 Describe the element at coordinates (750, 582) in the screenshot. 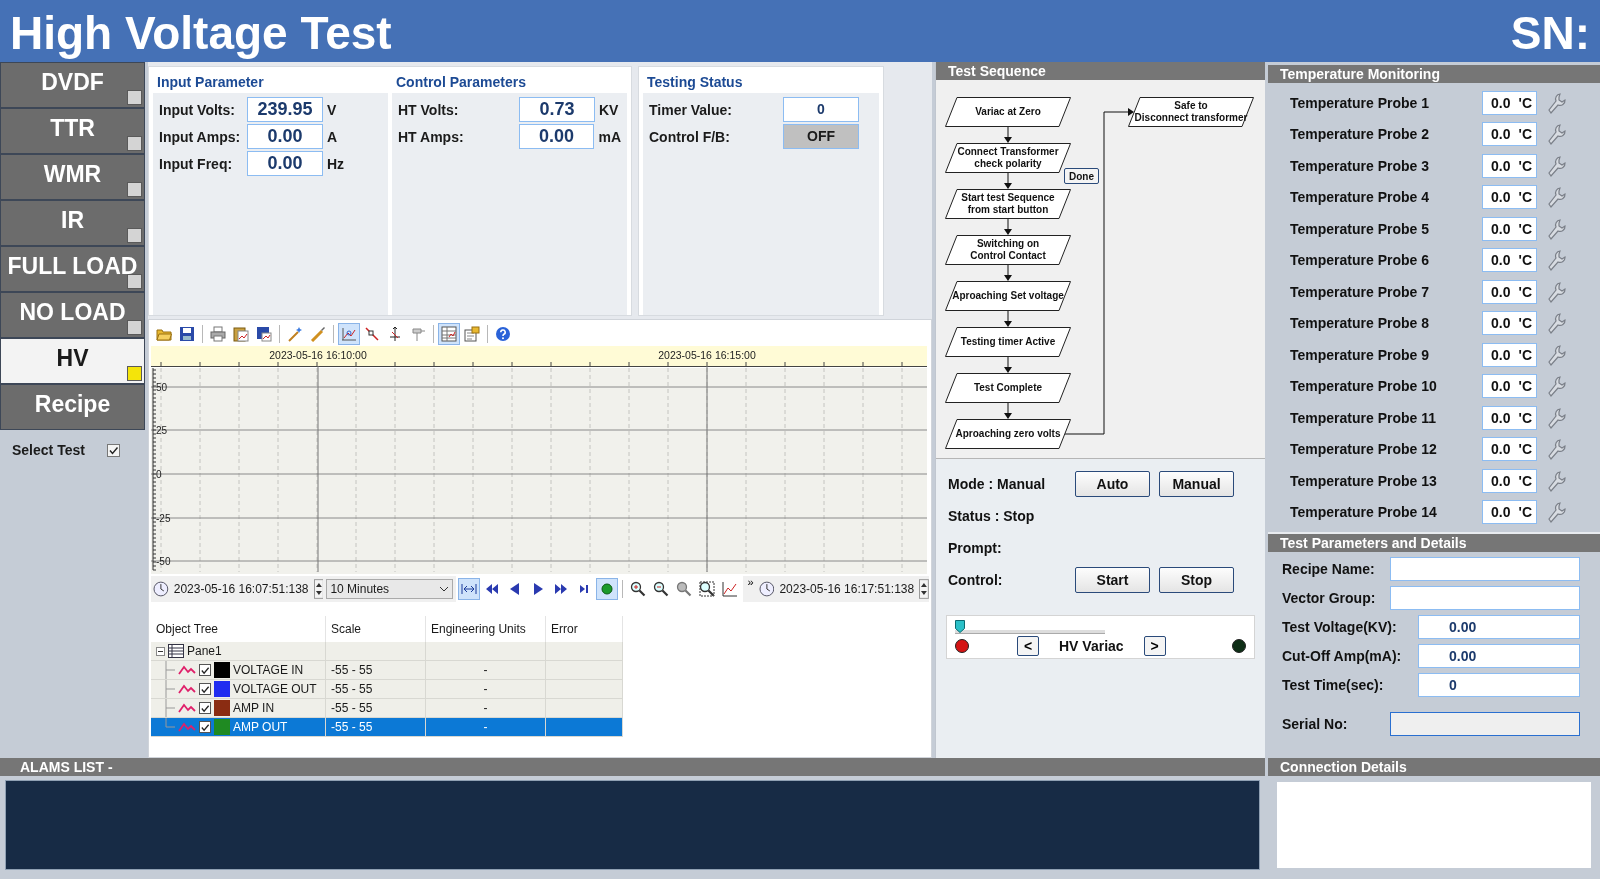

I see `more-button: »` at that location.